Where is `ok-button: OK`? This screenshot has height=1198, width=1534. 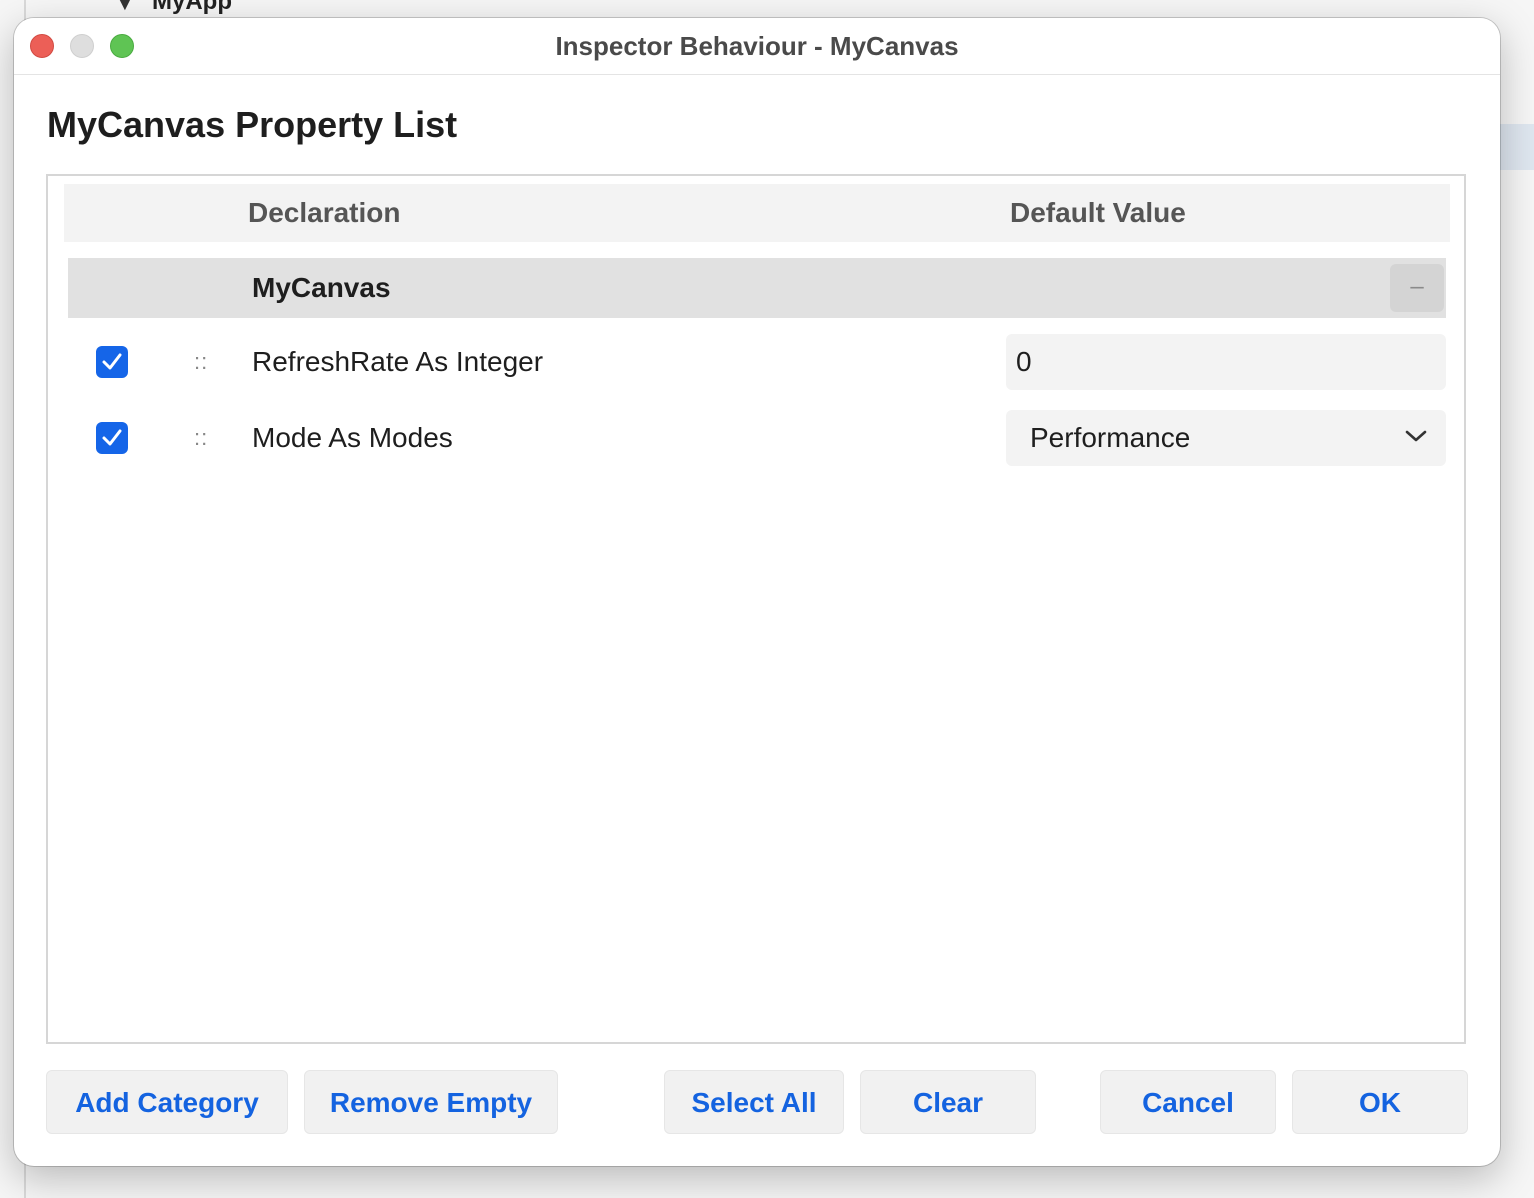 ok-button: OK is located at coordinates (1380, 1102).